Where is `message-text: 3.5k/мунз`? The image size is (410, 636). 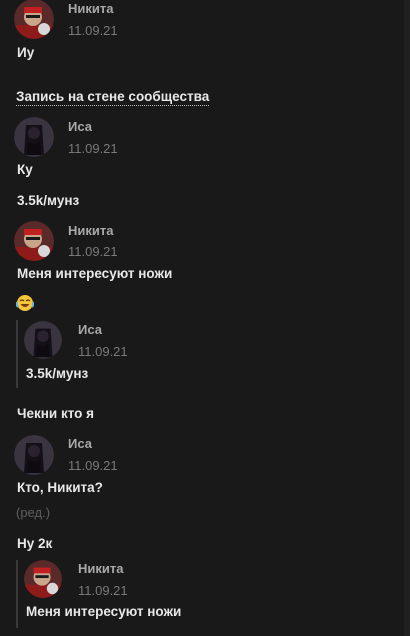 message-text: 3.5k/мунз is located at coordinates (48, 200).